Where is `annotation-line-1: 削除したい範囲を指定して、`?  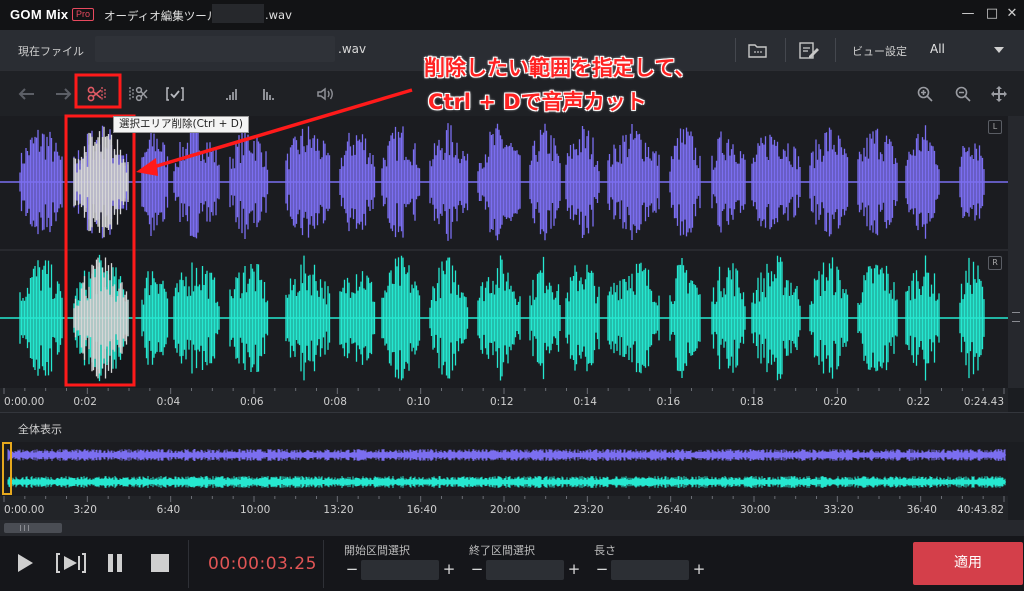
annotation-line-1: 削除したい範囲を指定して、 is located at coordinates (560, 68).